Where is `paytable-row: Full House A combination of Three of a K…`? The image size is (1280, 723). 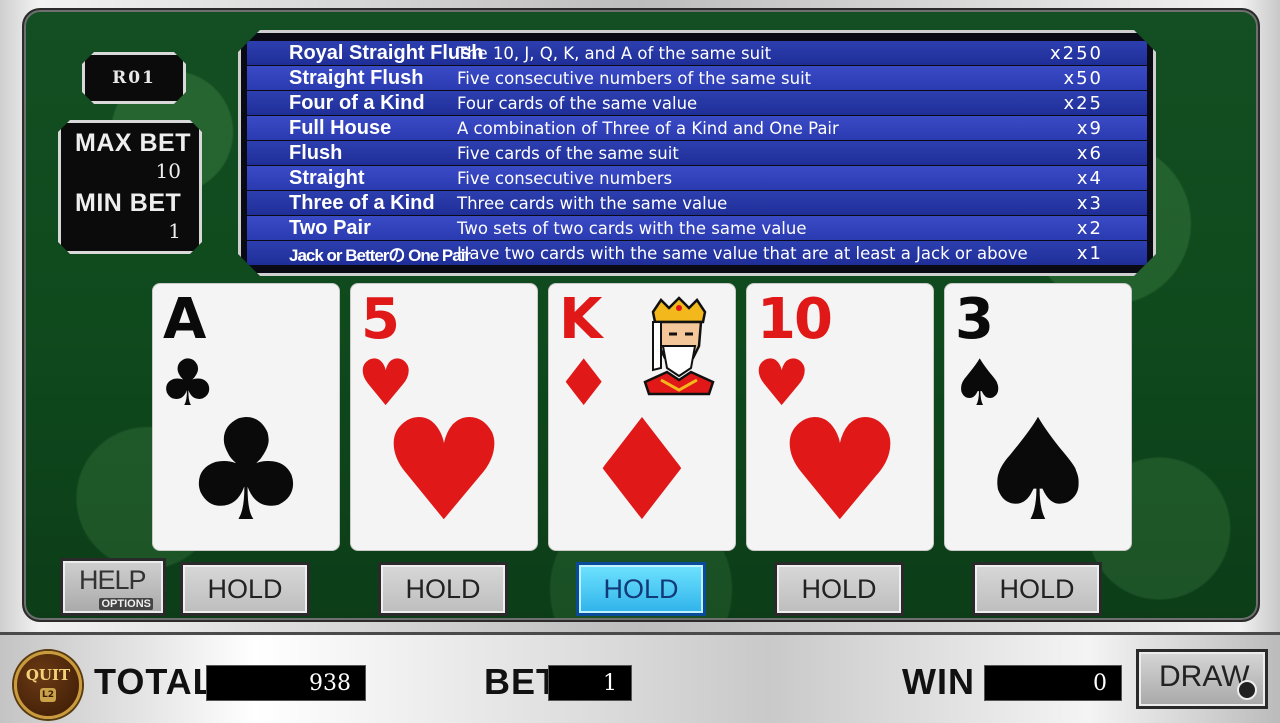 paytable-row: Full House A combination of Three of a K… is located at coordinates (697, 128).